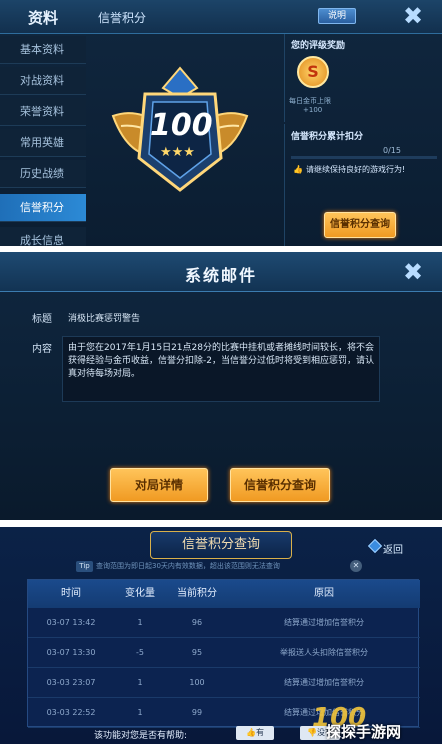 Image resolution: width=442 pixels, height=744 pixels. I want to click on content-label: 内容, so click(42, 349).